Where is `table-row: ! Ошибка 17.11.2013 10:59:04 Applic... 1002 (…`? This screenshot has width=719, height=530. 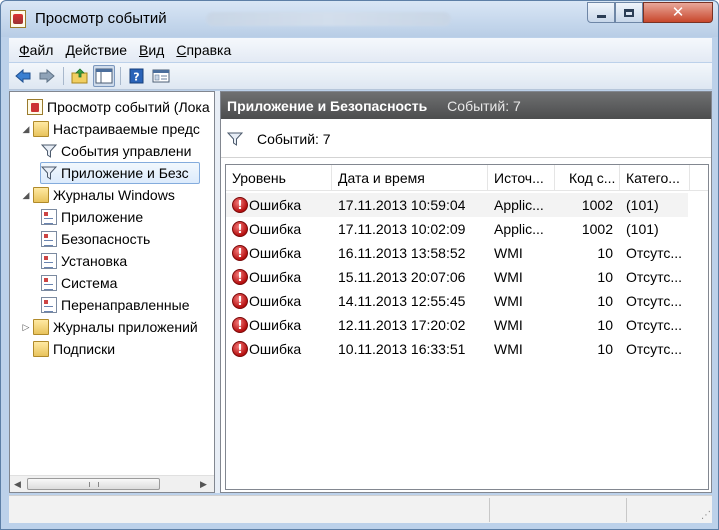
table-row: ! Ошибка 17.11.2013 10:59:04 Applic... 1002 (… is located at coordinates (457, 205).